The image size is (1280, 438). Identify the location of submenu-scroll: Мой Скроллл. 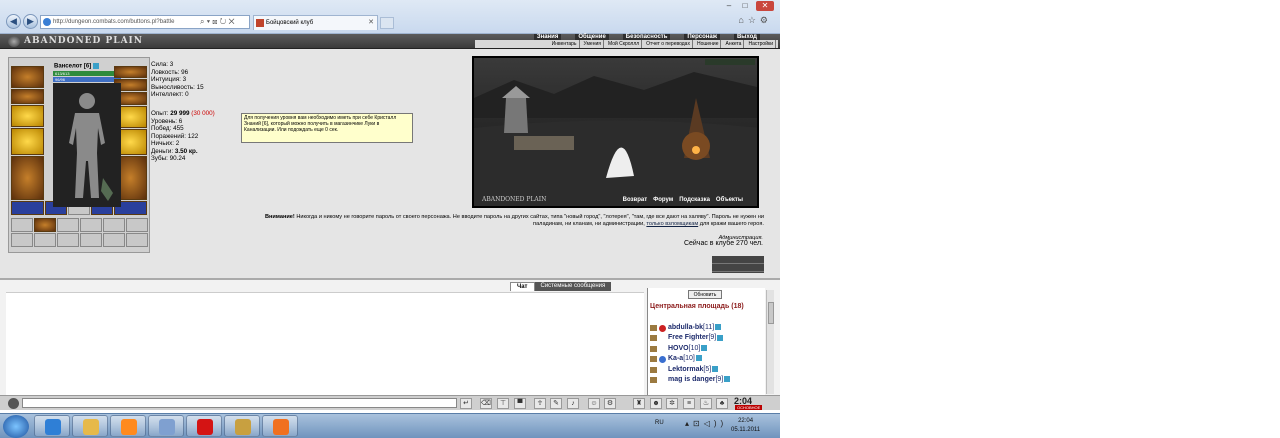
(624, 44).